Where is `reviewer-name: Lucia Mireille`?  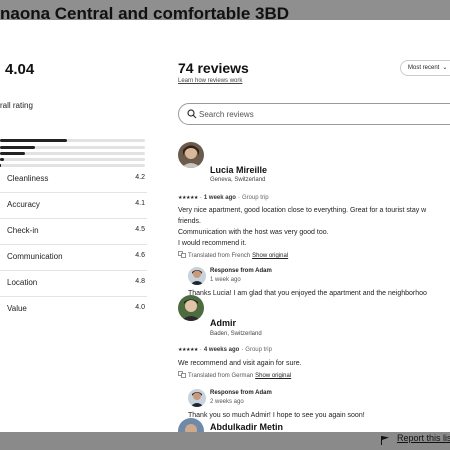
reviewer-name: Lucia Mireille is located at coordinates (239, 170).